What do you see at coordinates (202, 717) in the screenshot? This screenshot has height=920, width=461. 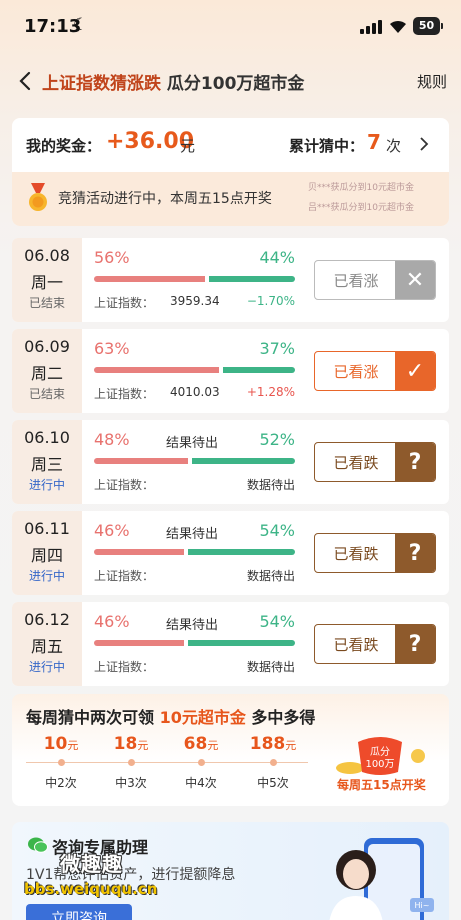 I see `reward-title-highlight: 10元超市金` at bounding box center [202, 717].